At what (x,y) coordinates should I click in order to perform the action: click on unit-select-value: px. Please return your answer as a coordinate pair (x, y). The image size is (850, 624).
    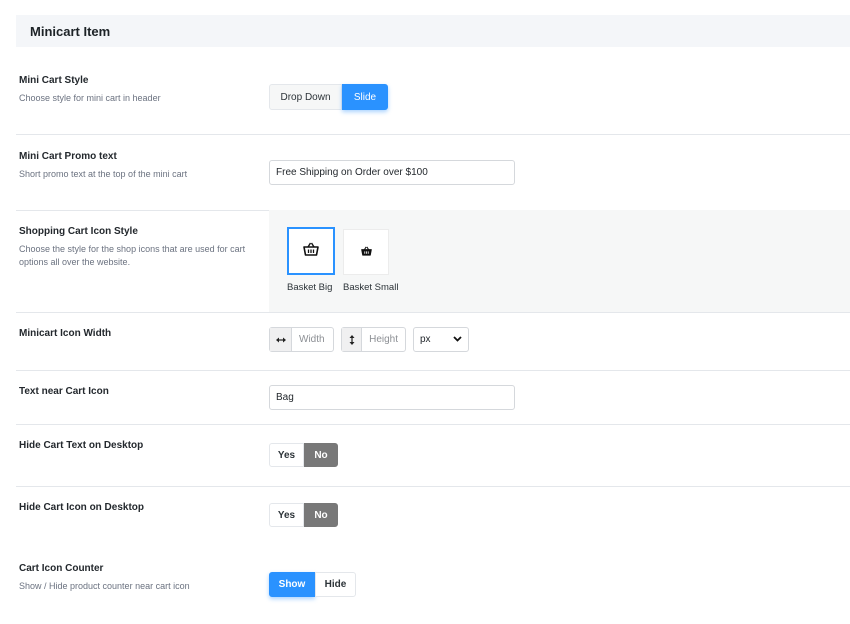
    Looking at the image, I should click on (425, 339).